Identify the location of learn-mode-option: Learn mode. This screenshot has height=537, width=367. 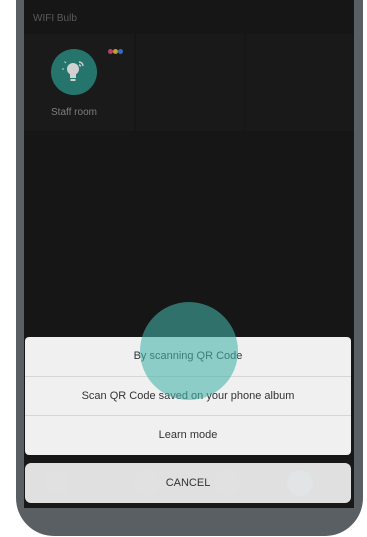
(188, 435).